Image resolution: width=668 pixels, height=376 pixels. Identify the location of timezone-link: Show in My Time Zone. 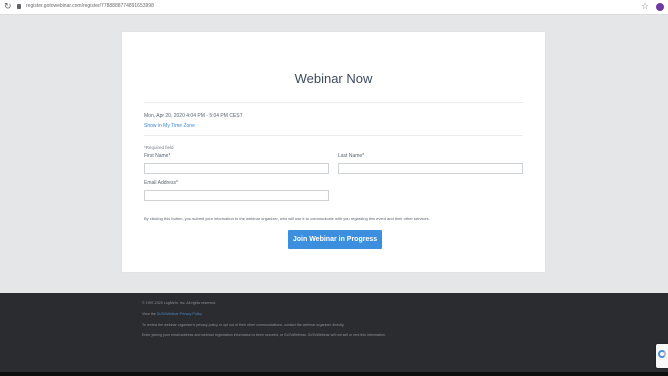
(169, 126).